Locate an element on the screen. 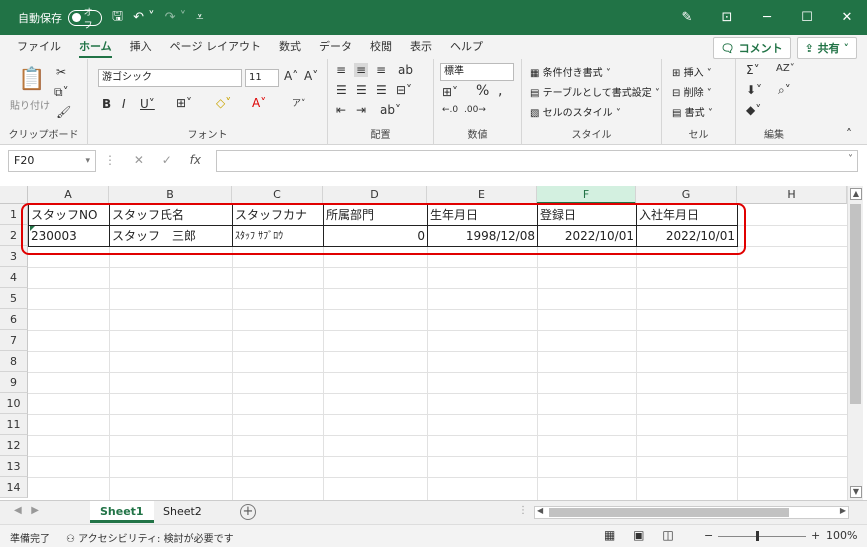 This screenshot has width=867, height=547. enter-icon: ✓ is located at coordinates (167, 160).